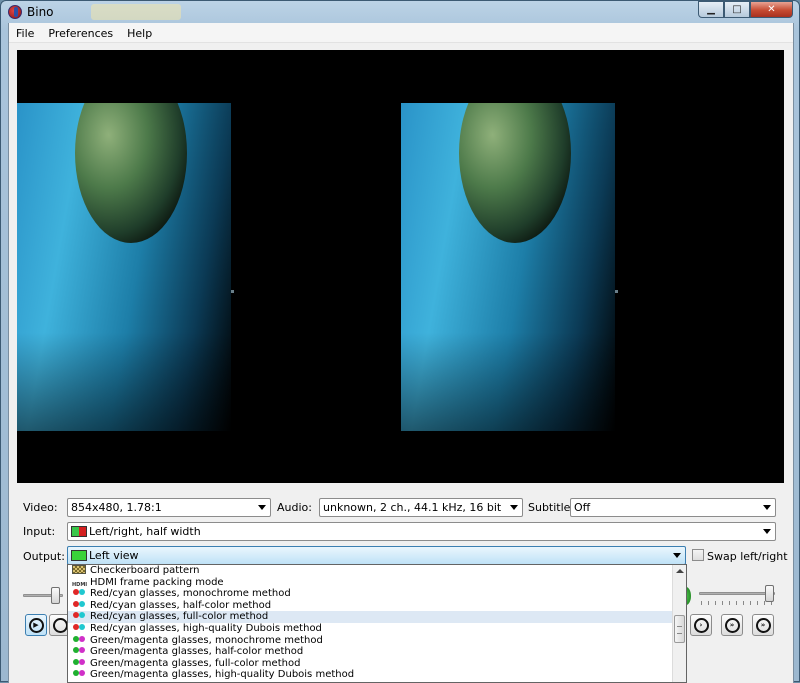 This screenshot has width=800, height=683. What do you see at coordinates (421, 531) in the screenshot?
I see `input-combo: Left/right, half width` at bounding box center [421, 531].